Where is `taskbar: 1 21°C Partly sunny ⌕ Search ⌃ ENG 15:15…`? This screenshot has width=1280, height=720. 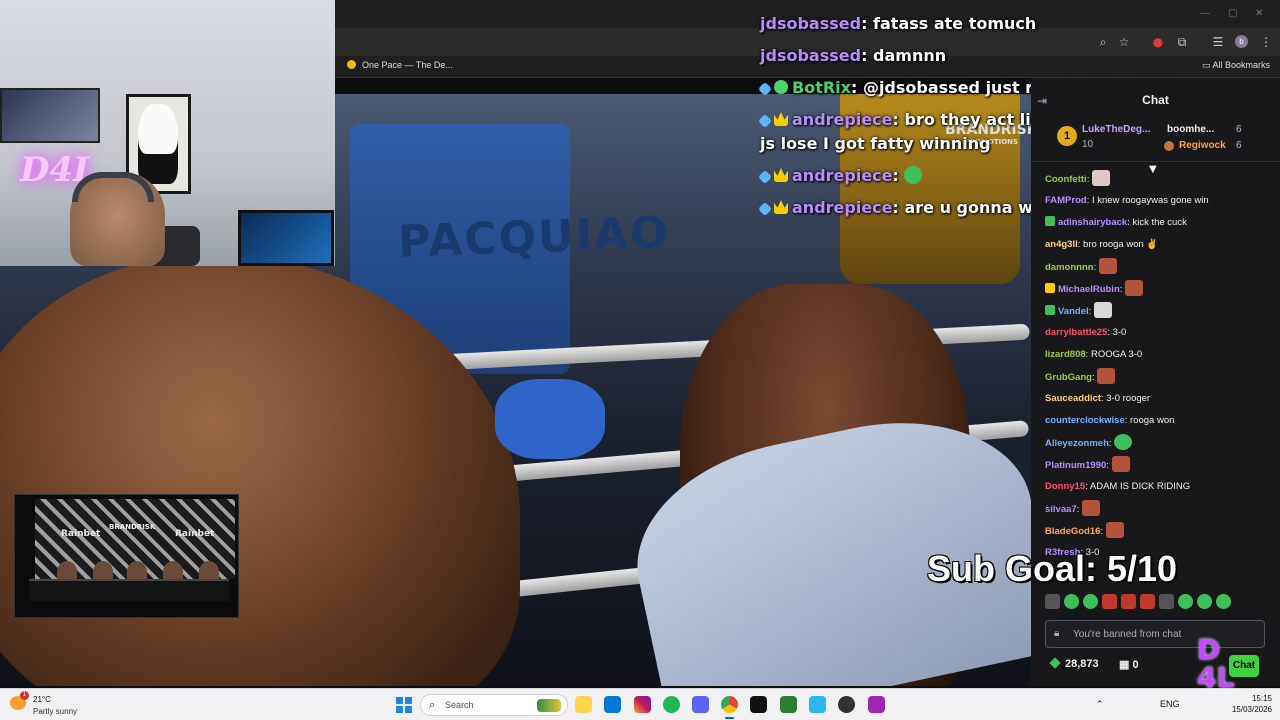
taskbar: 1 21°C Partly sunny ⌕ Search ⌃ ENG 15:15… is located at coordinates (640, 704).